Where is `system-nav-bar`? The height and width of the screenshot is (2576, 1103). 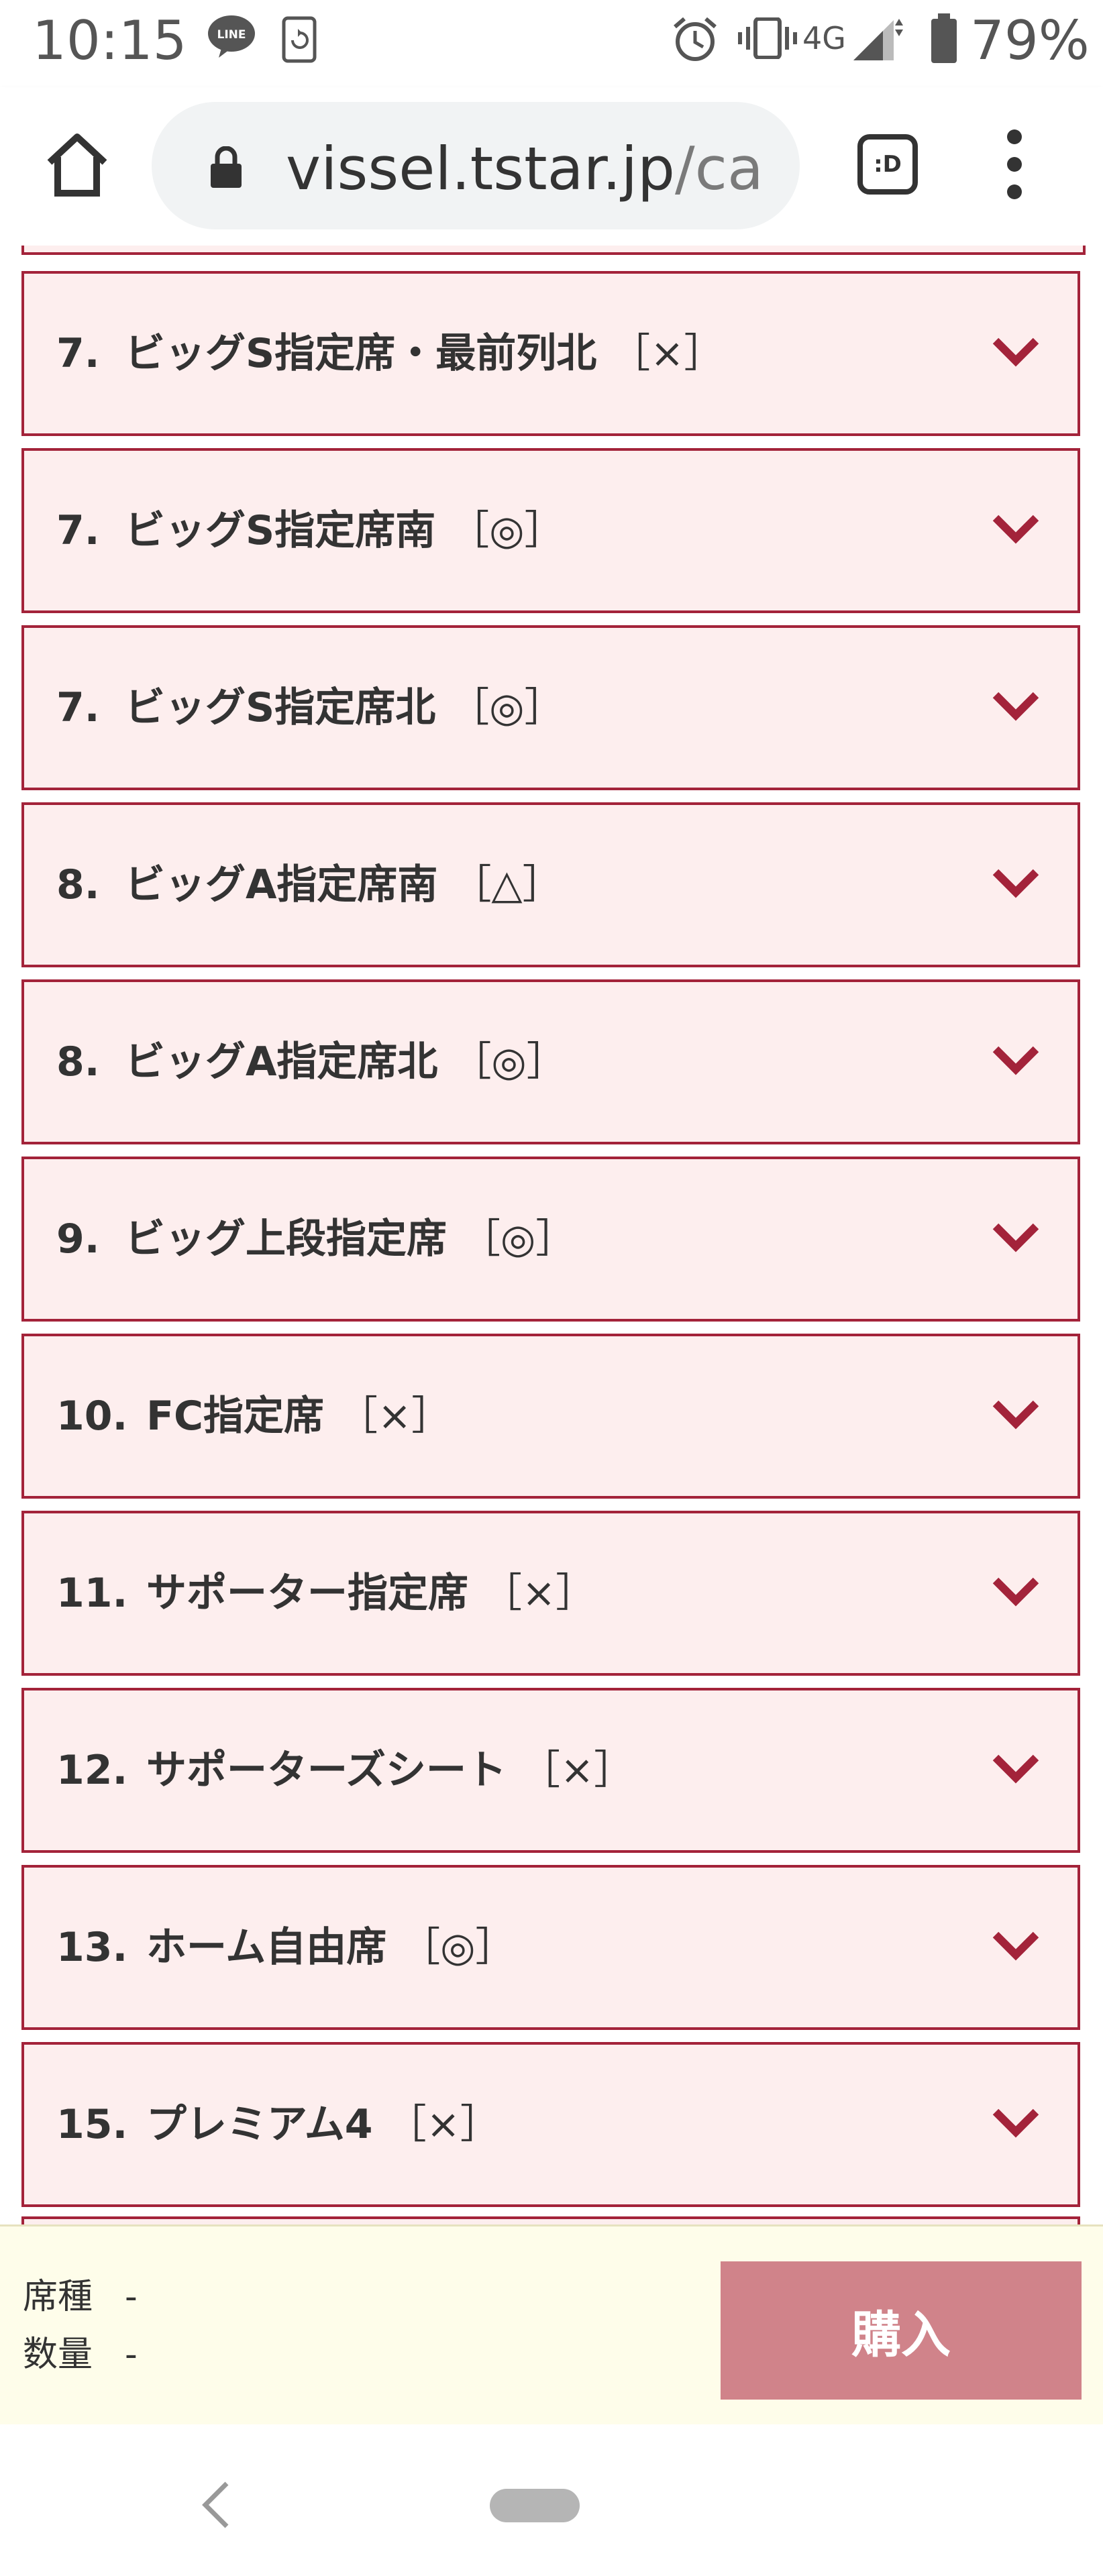
system-nav-bar is located at coordinates (551, 2500).